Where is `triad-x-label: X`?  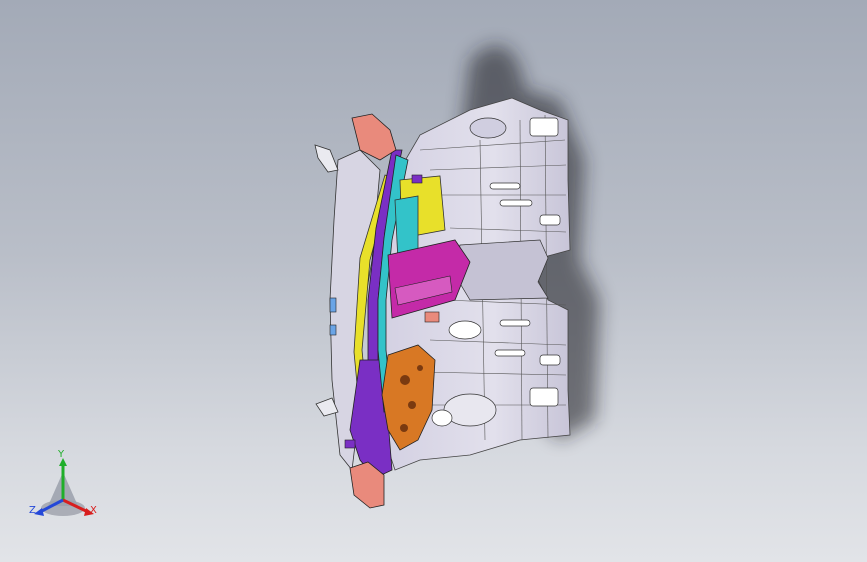
triad-x-label: X is located at coordinates (93, 510).